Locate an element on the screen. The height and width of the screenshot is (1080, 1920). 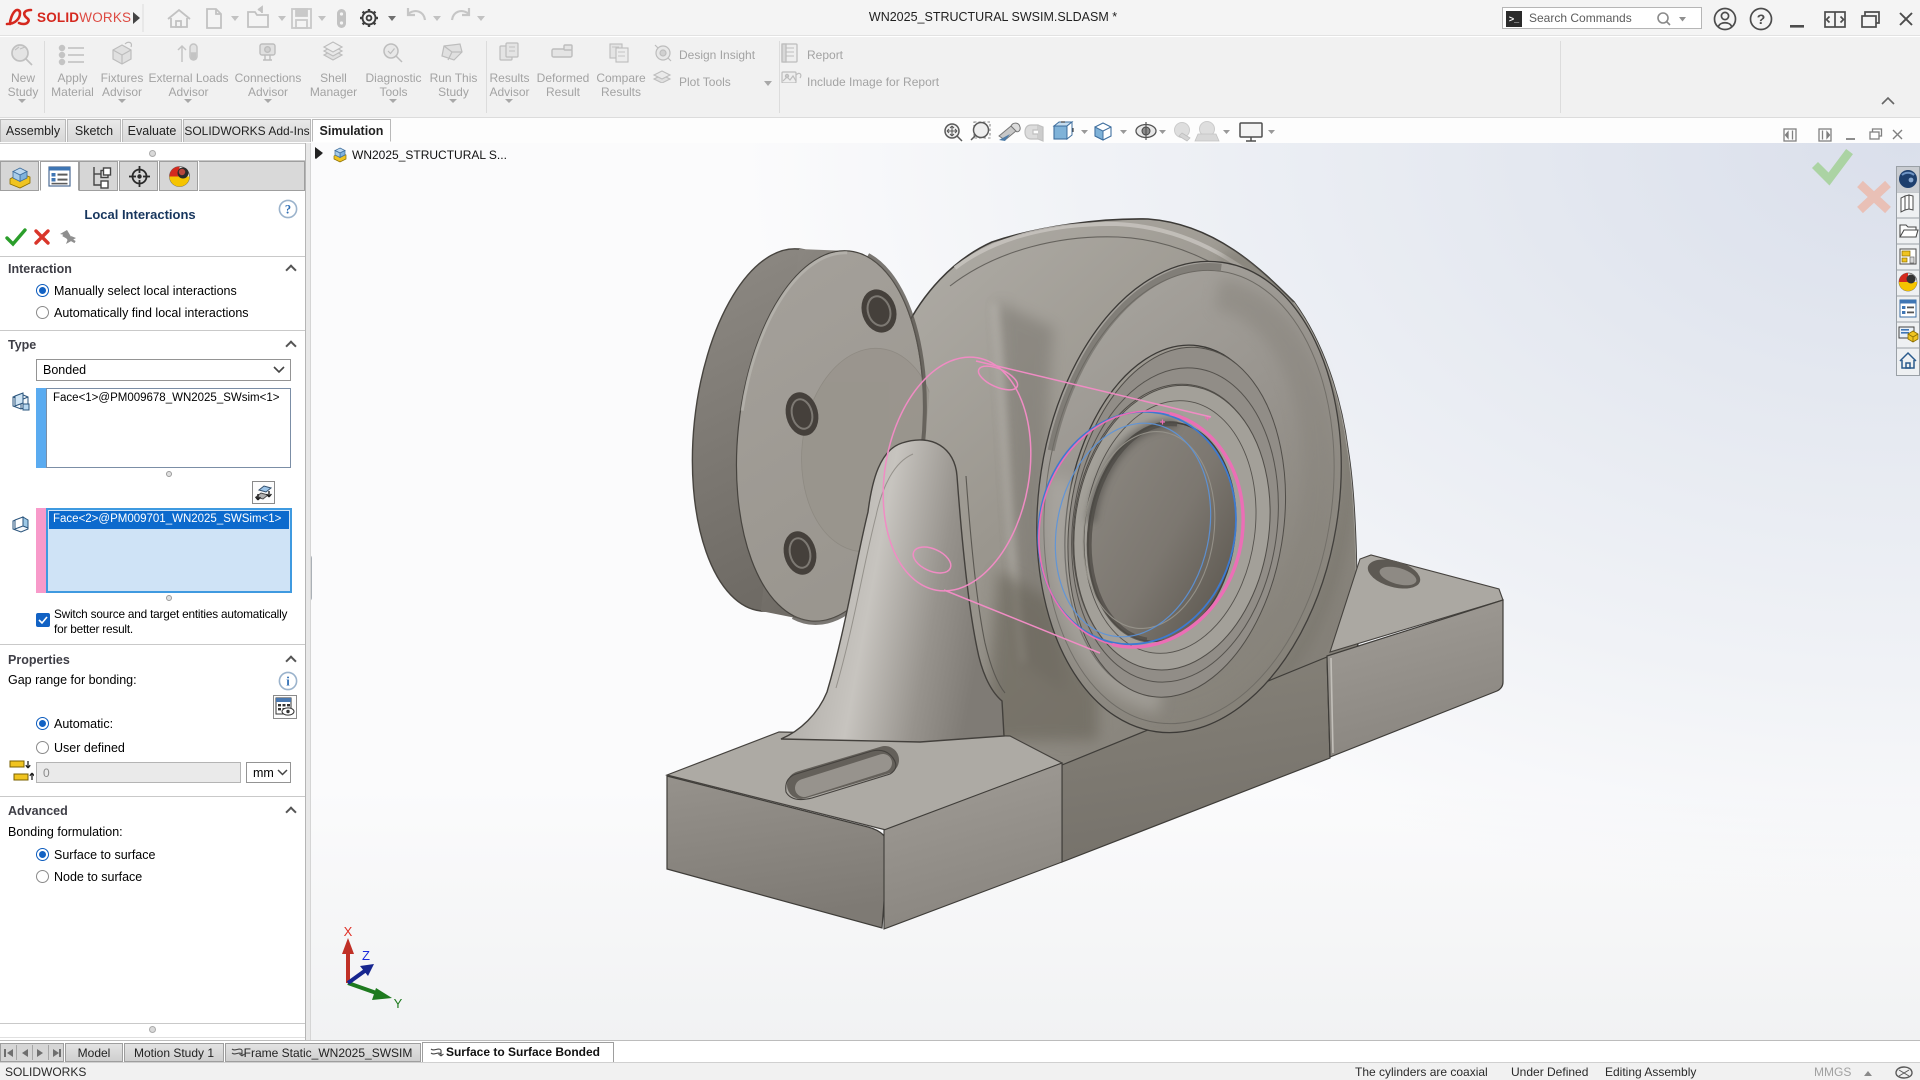
svg-text: Z is located at coordinates (366, 955).